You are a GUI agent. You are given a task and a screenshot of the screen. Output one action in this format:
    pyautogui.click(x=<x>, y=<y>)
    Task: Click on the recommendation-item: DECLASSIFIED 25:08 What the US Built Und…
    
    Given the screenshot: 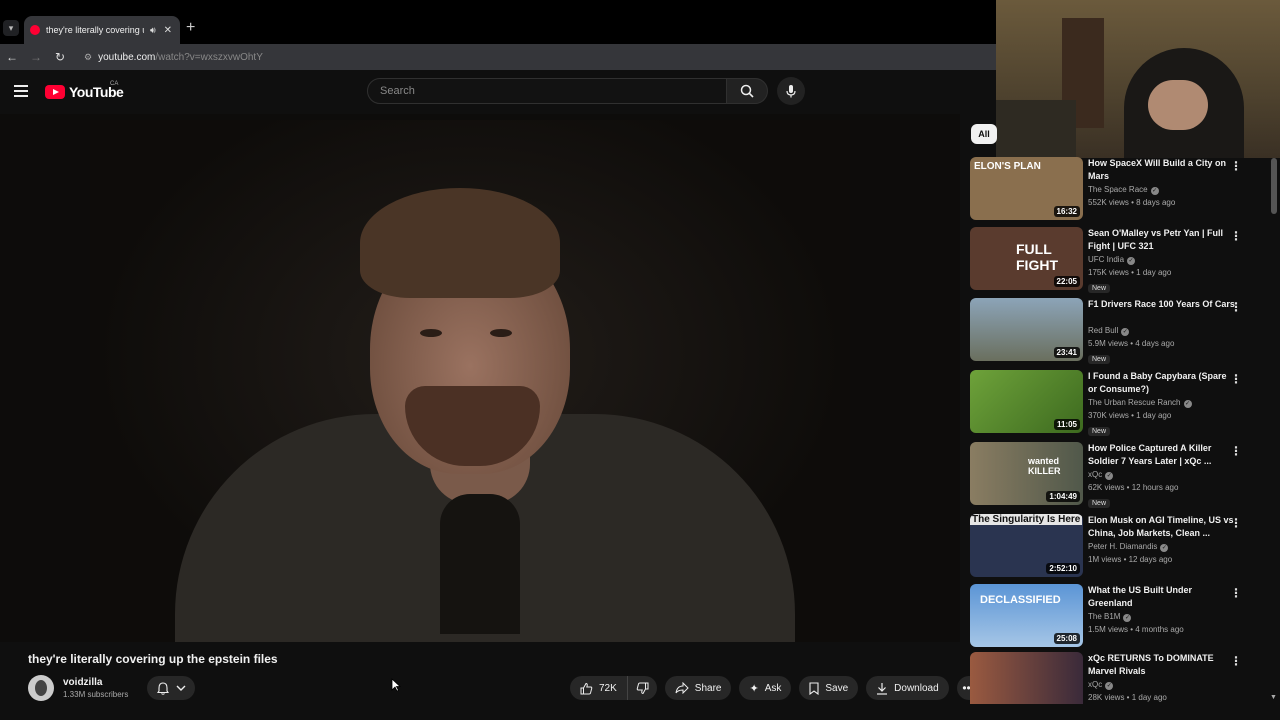 What is the action you would take?
    pyautogui.click(x=1116, y=616)
    